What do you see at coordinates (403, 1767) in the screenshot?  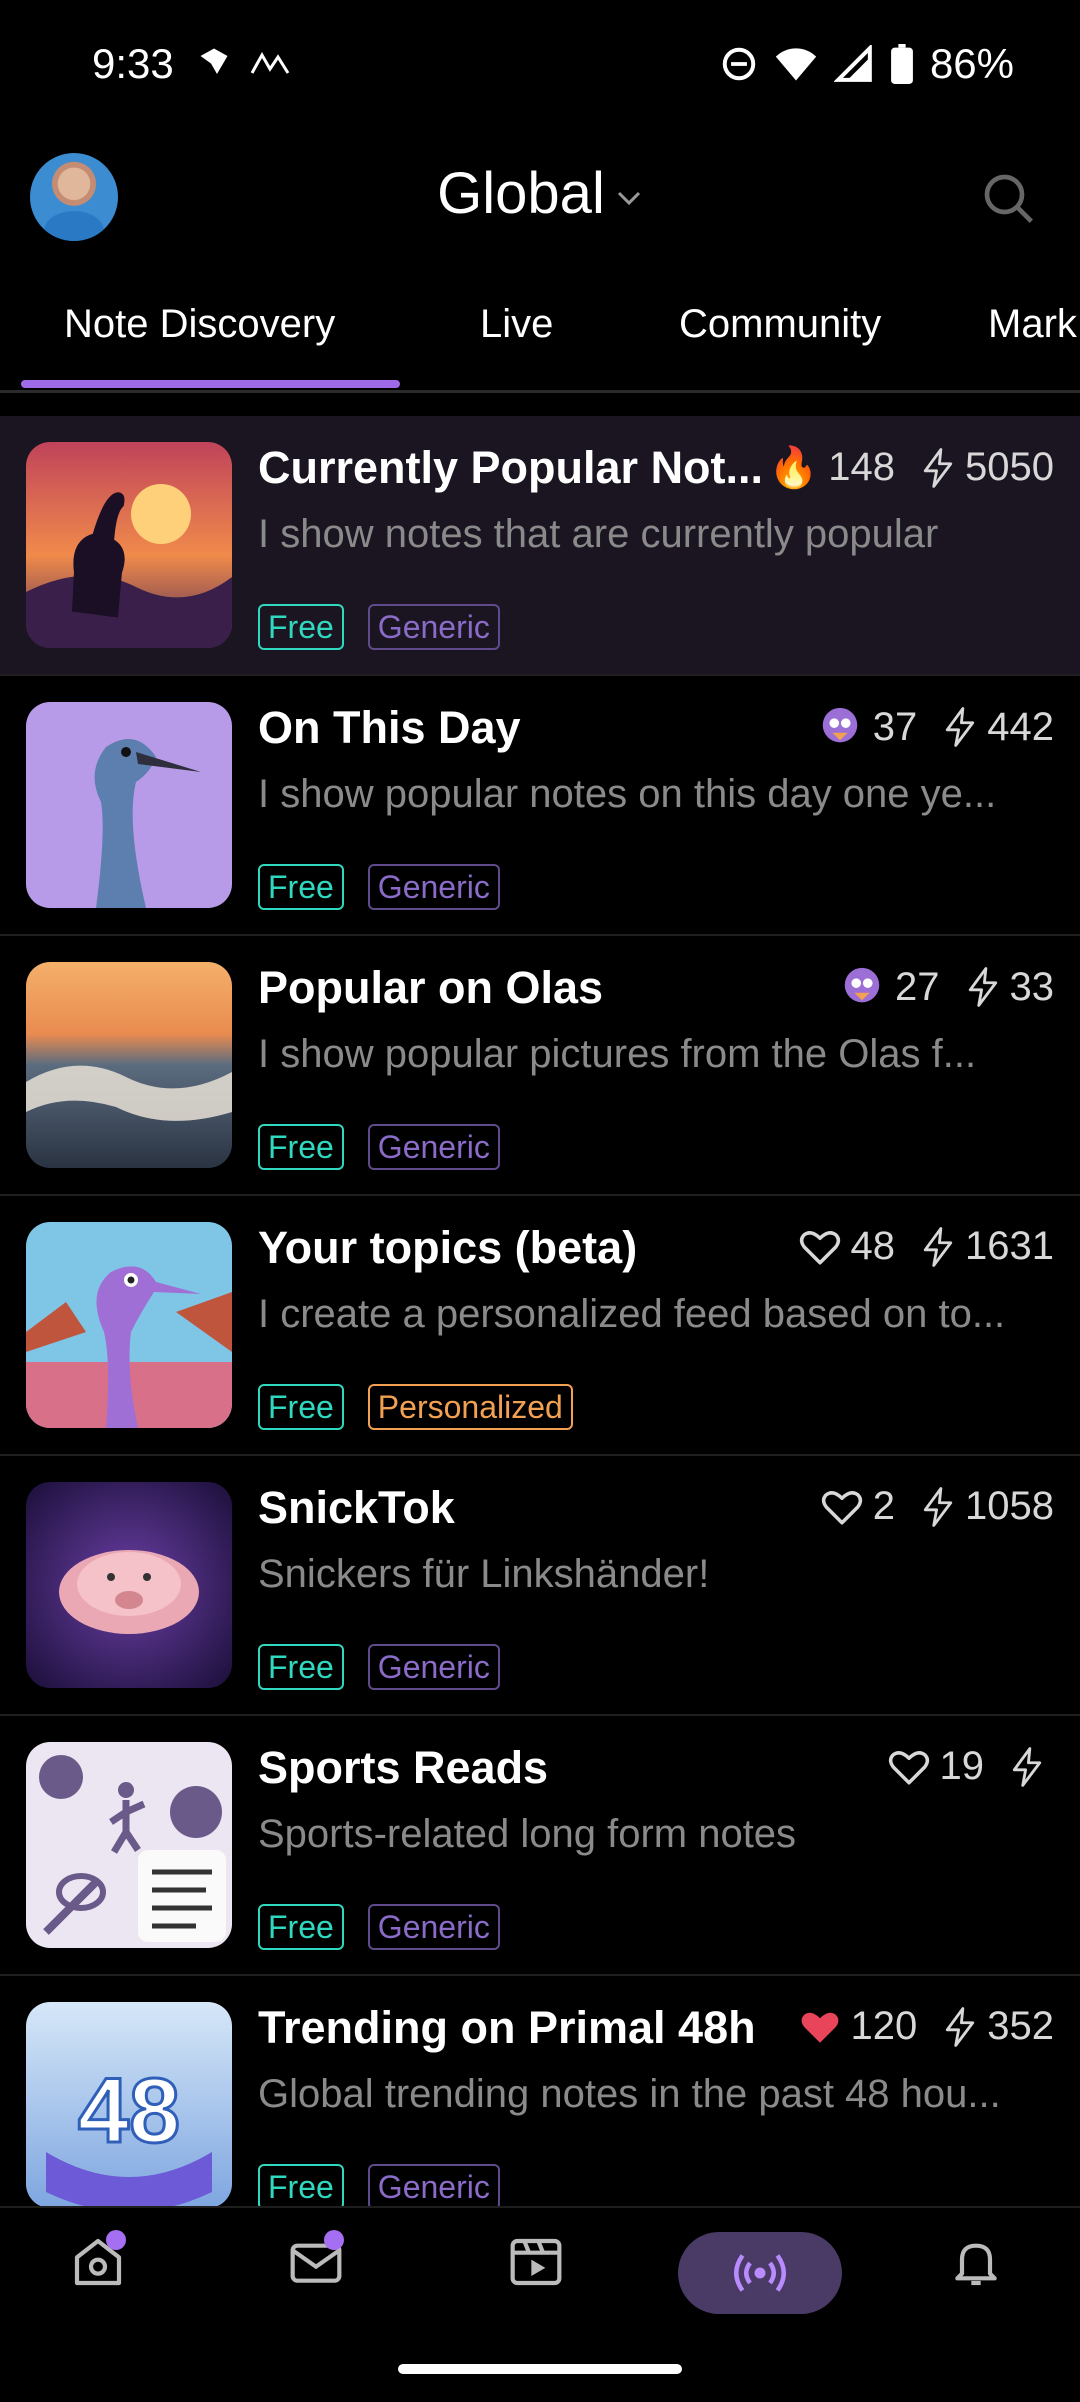 I see `feed-title: Sports Reads` at bounding box center [403, 1767].